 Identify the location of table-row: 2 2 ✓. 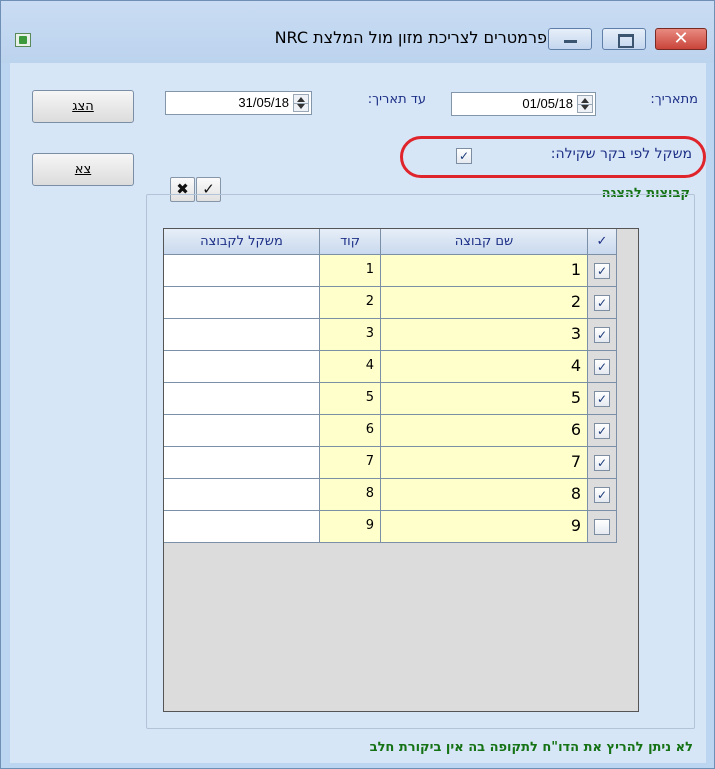
(401, 303).